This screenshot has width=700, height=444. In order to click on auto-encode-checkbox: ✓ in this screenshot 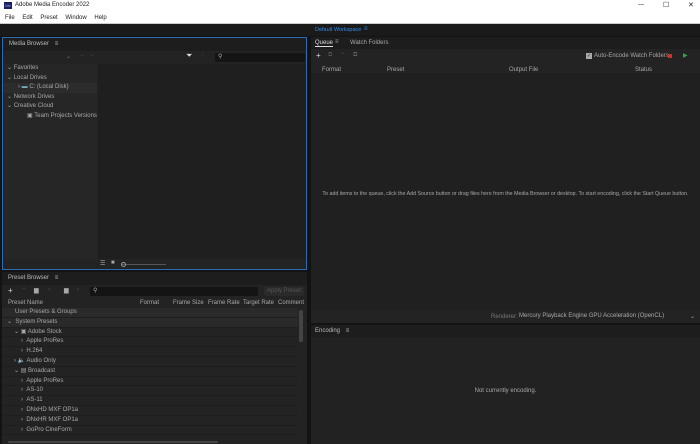, I will do `click(589, 56)`.